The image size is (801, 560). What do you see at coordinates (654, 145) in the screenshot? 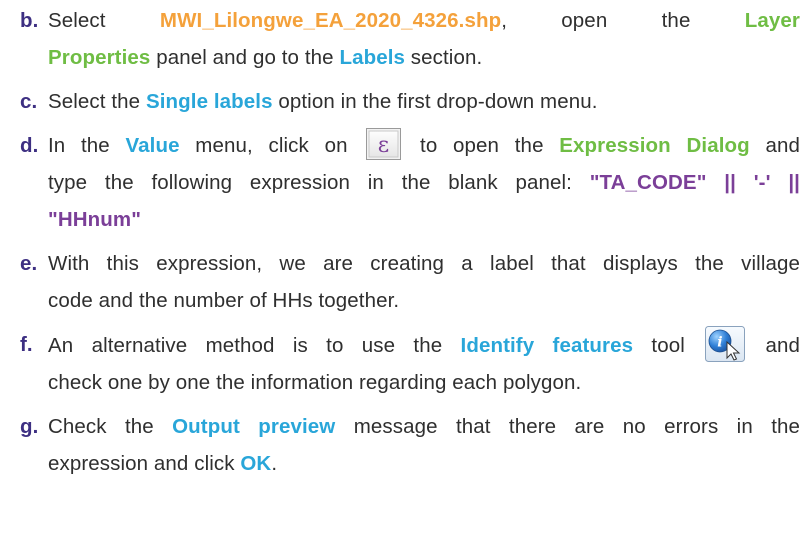
I see `expression-dialog-term: Expression Dialog` at bounding box center [654, 145].